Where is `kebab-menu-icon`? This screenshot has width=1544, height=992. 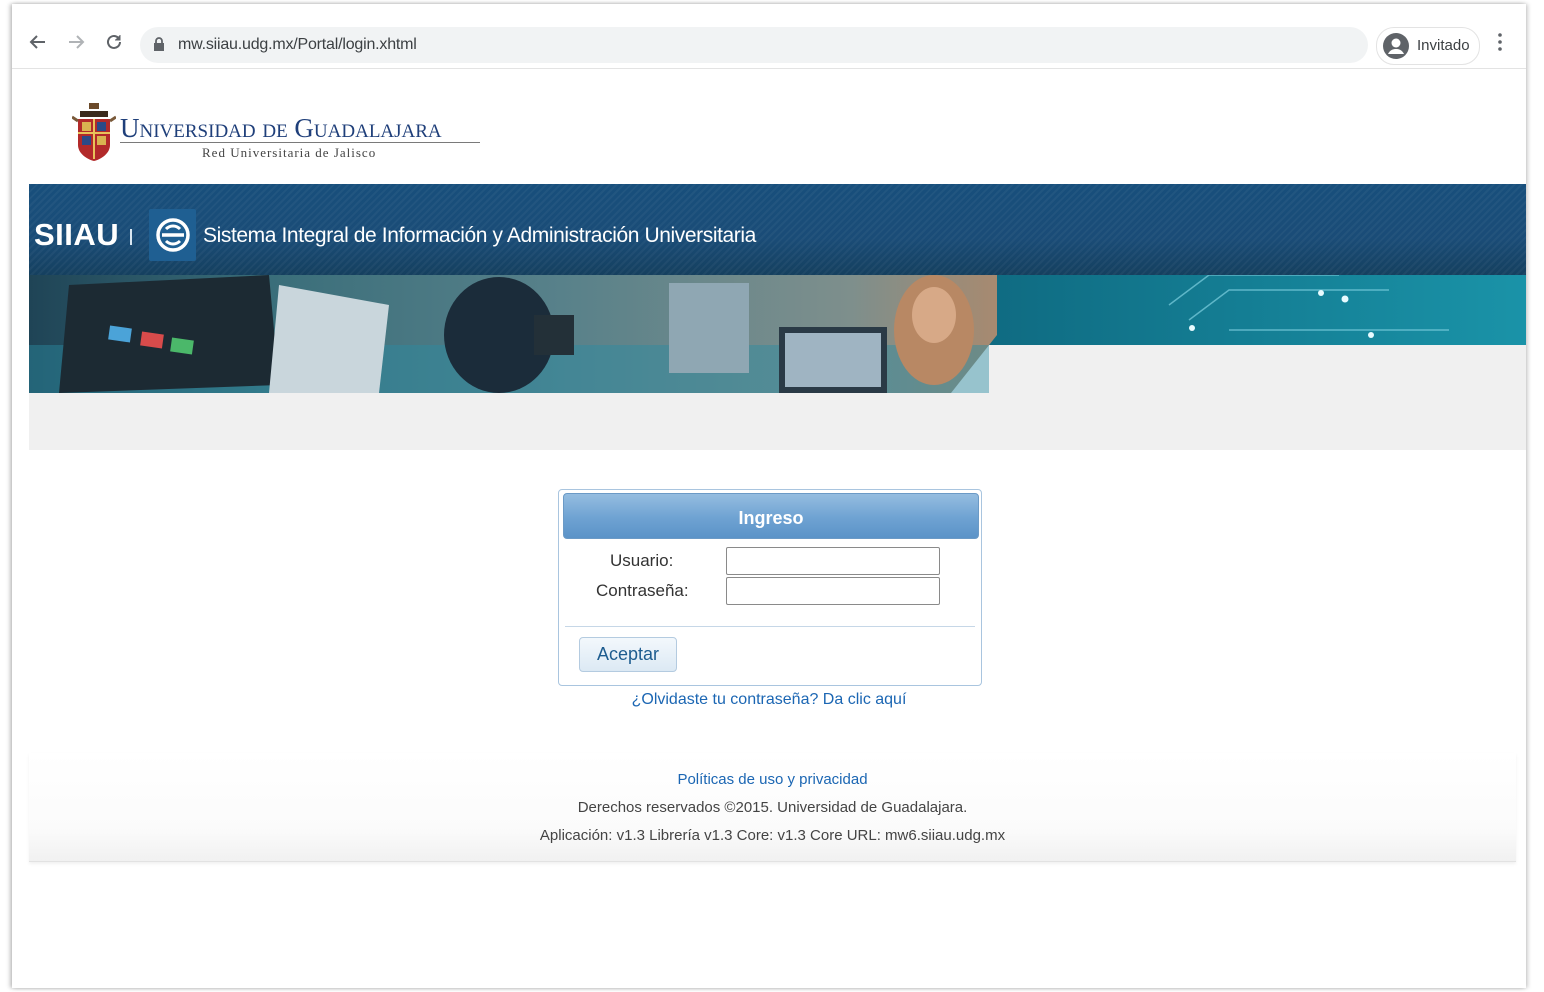
kebab-menu-icon is located at coordinates (1500, 42).